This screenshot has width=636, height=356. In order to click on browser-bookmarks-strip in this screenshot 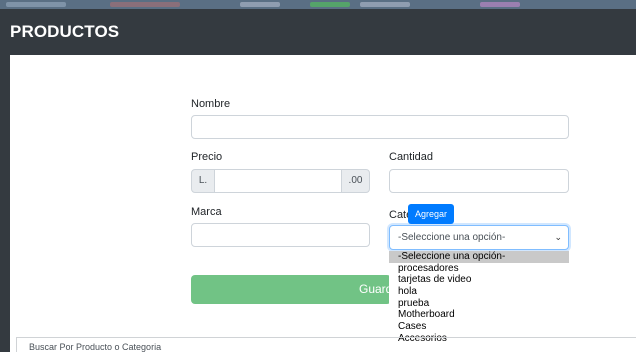, I will do `click(318, 4)`.